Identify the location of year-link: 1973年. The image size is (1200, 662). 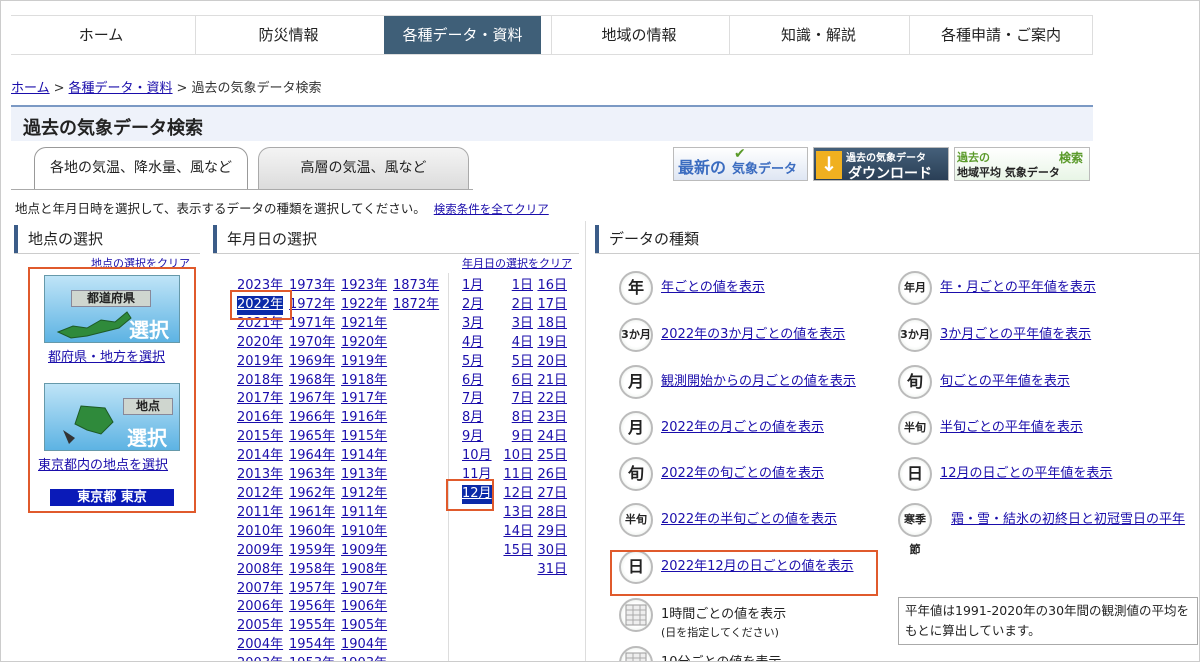
(312, 286).